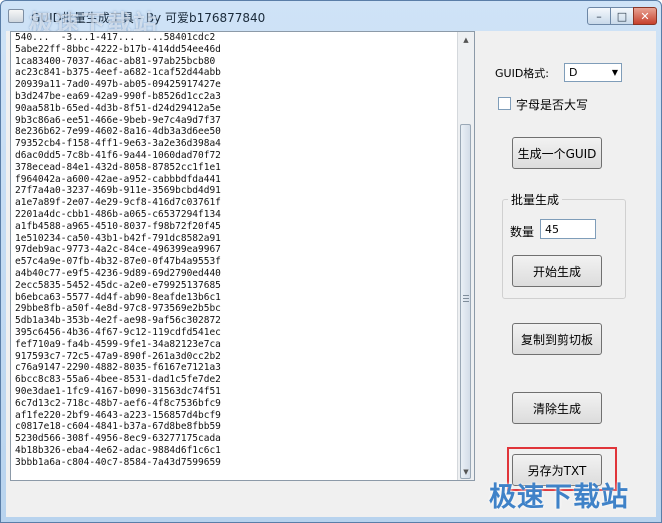 This screenshot has height=523, width=662. I want to click on guid-line: 90aa581b-65ed-4d3b-8f51-d24d29412a5e, so click(118, 108).